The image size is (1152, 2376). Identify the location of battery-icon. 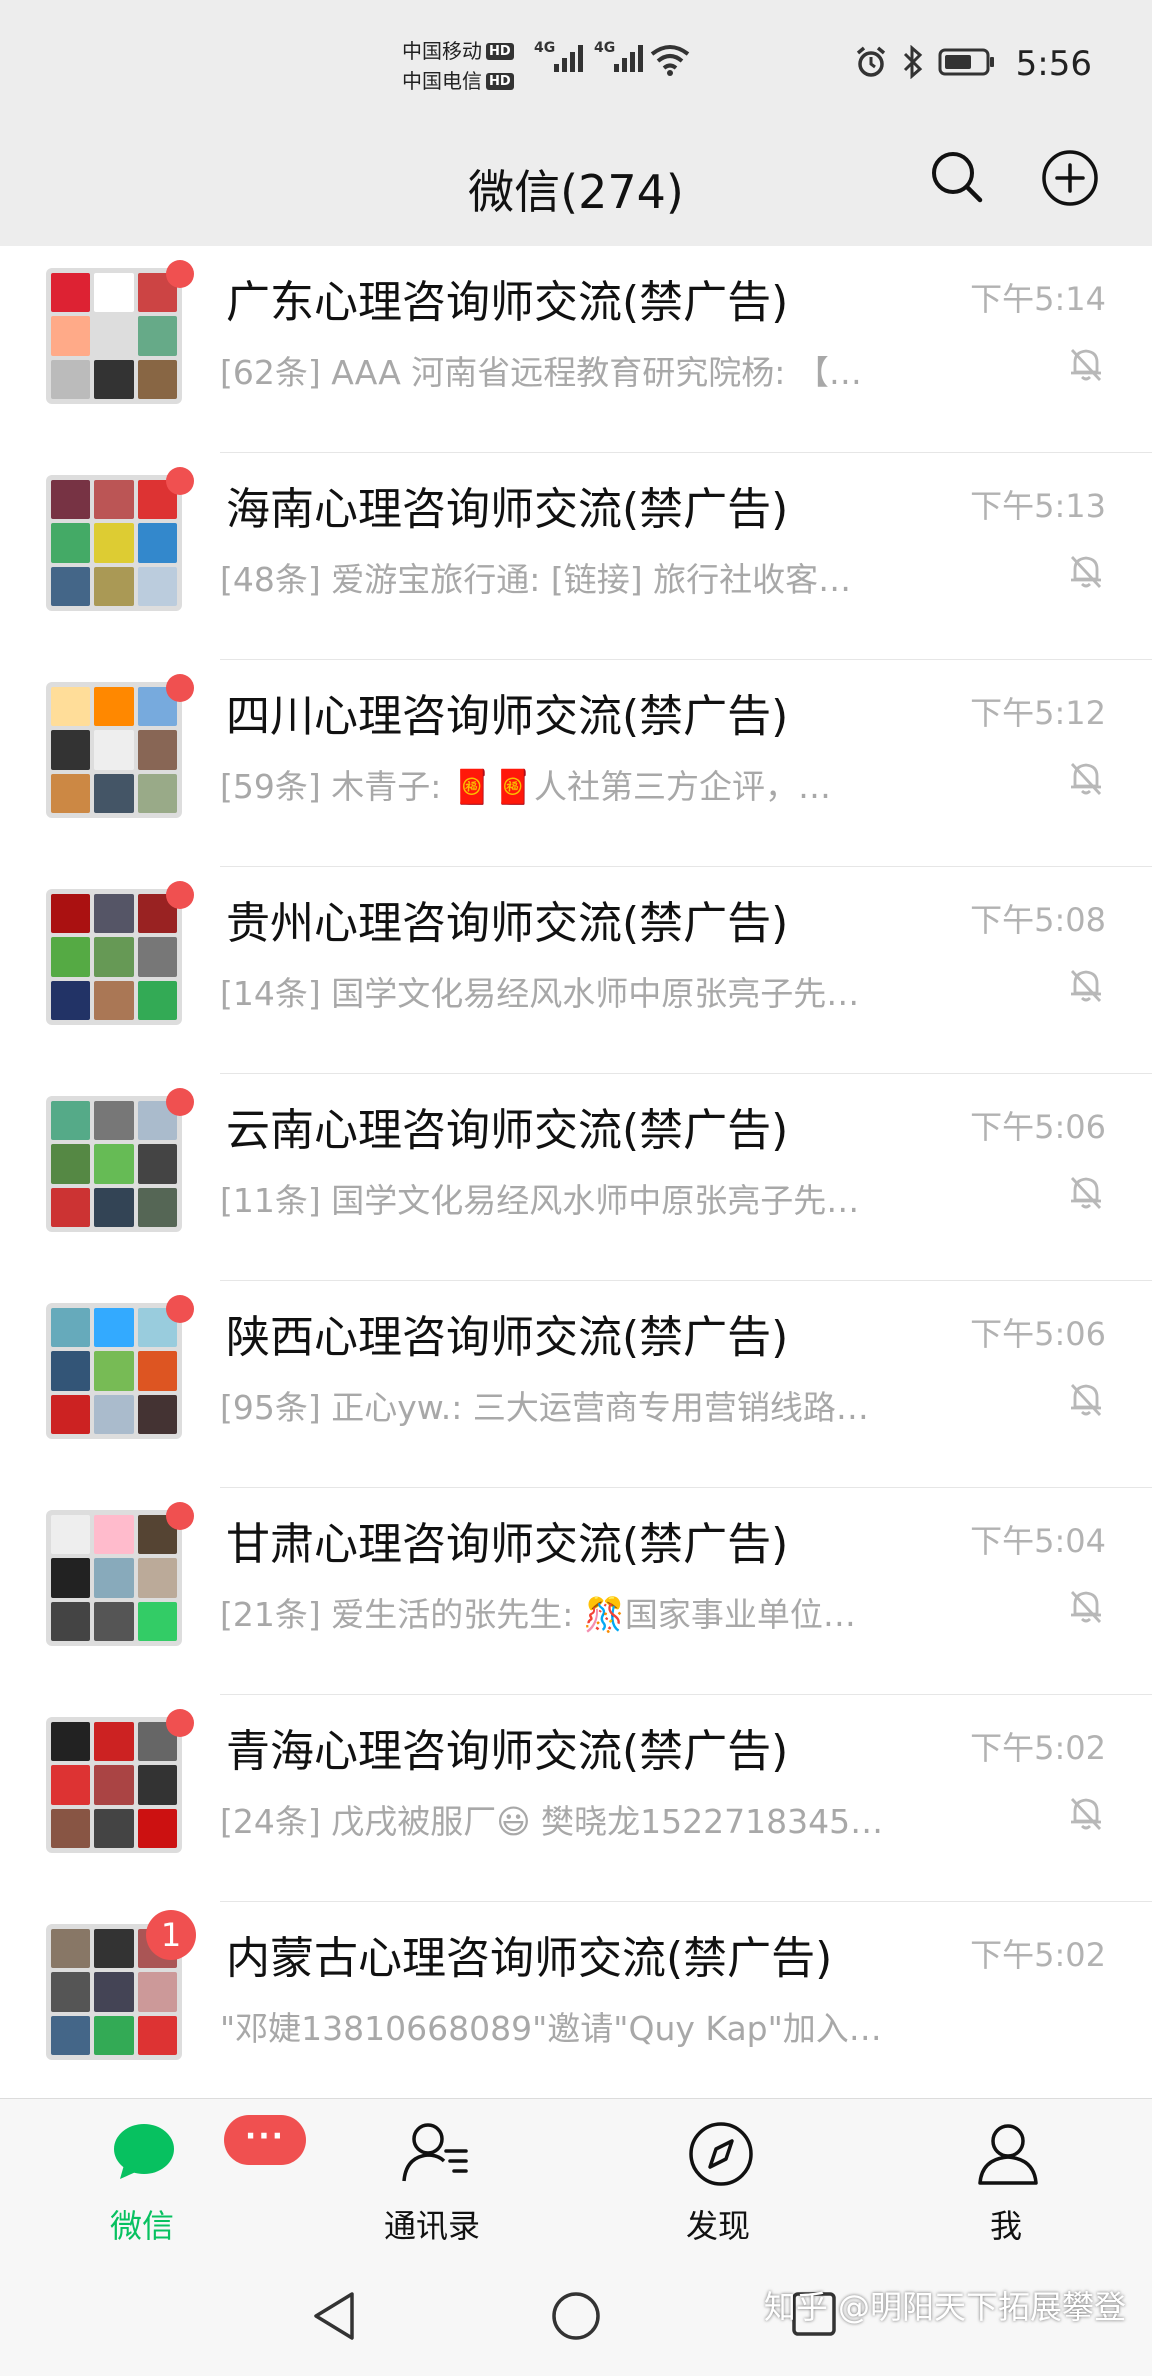
(967, 64).